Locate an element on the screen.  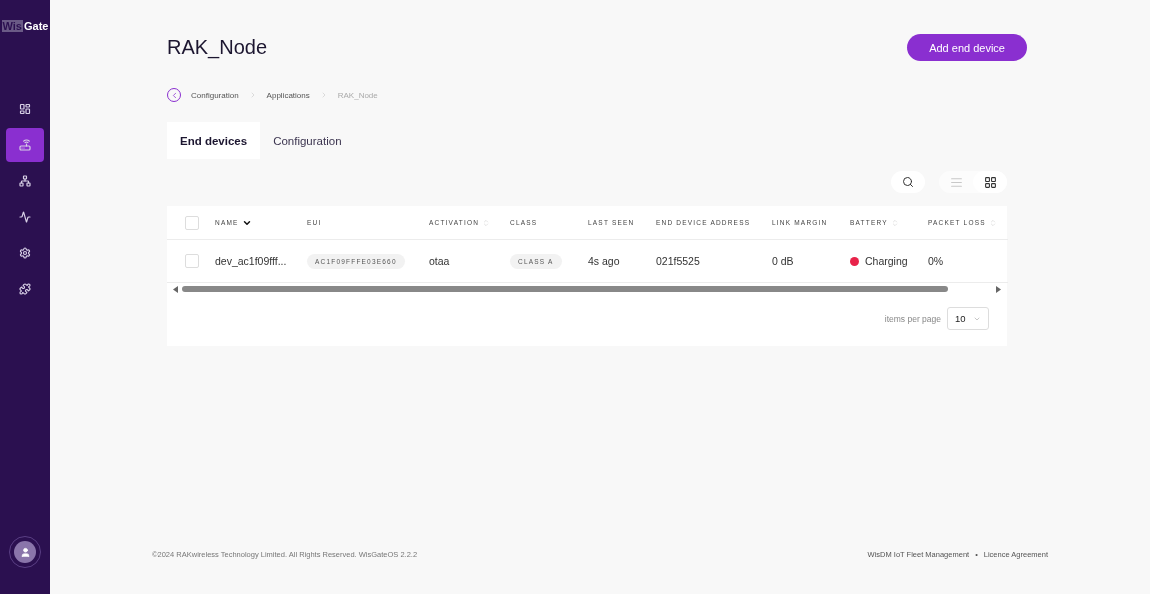
scroll-right-icon is located at coordinates (998, 289).